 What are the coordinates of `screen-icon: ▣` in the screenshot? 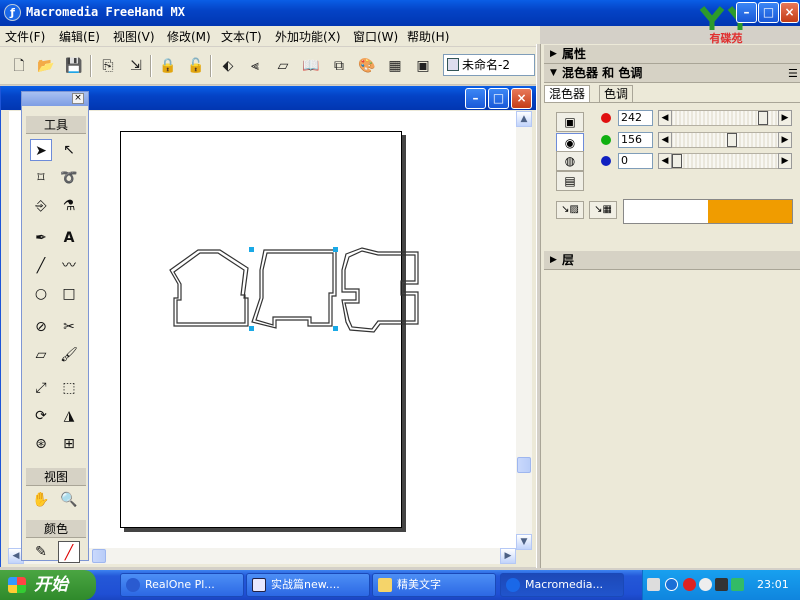 It's located at (423, 66).